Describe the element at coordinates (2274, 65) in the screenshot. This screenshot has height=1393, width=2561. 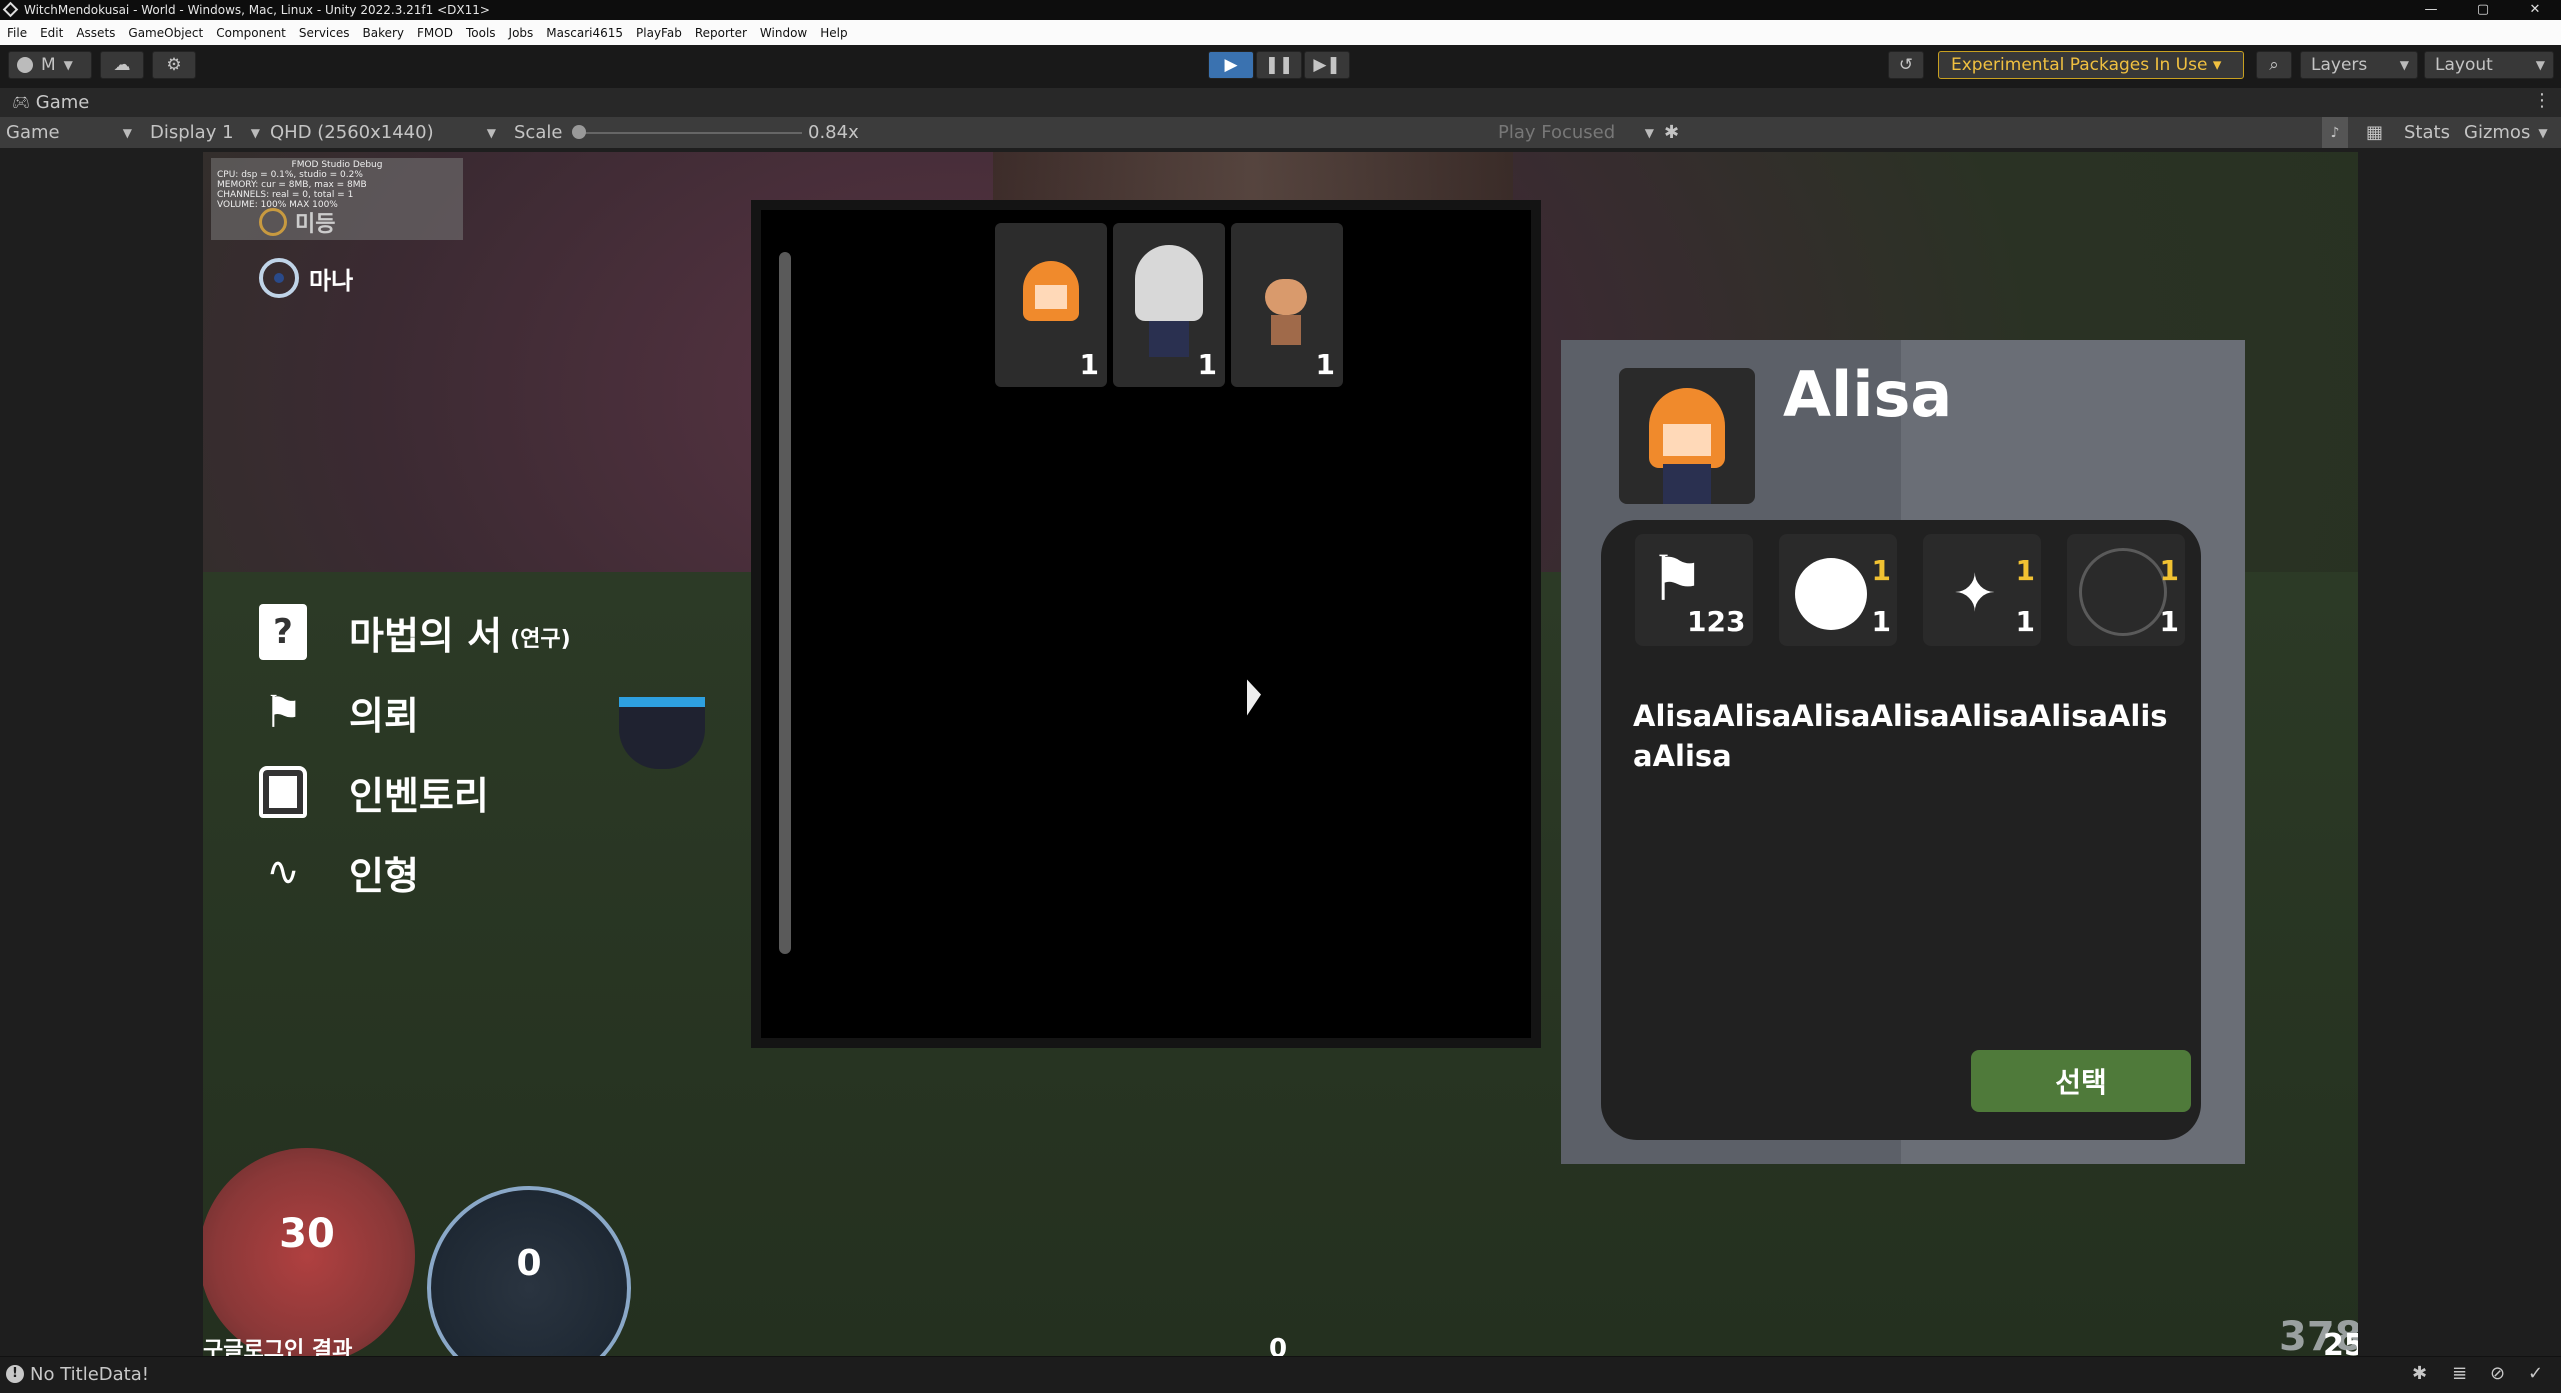
I see `search-button: ⌕` at that location.